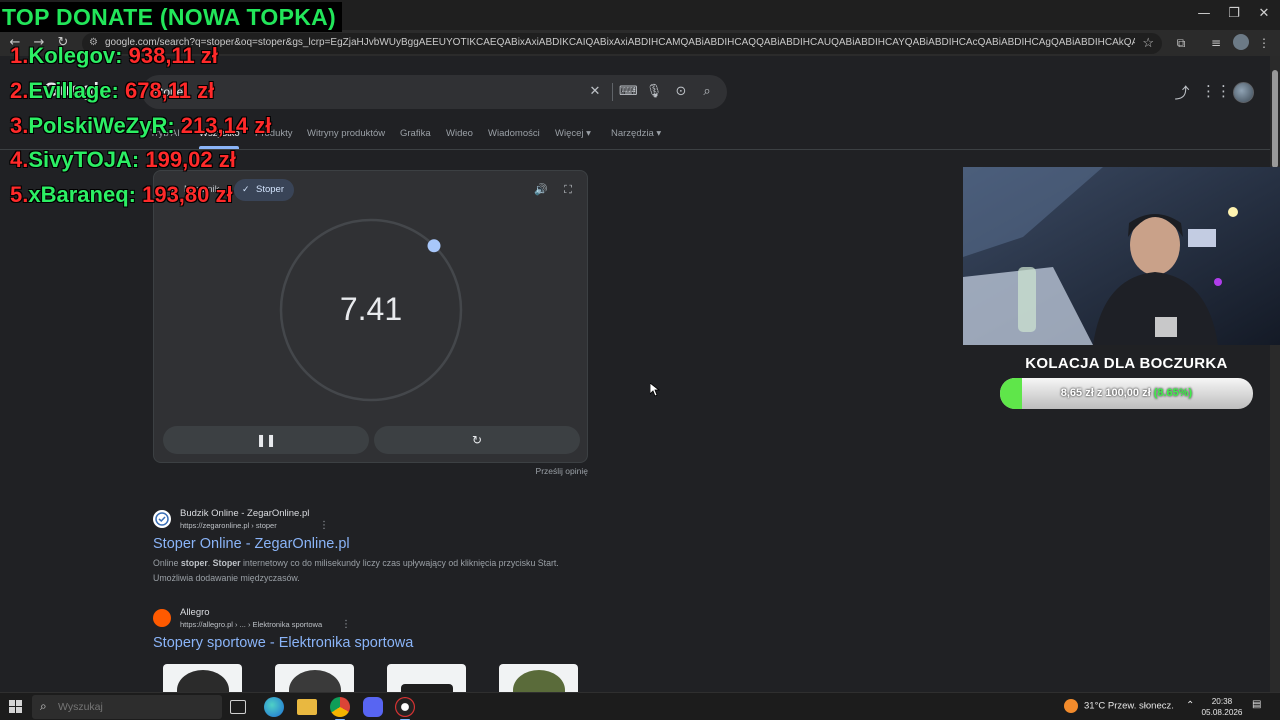 This screenshot has height=720, width=1280. I want to click on donor-name: xBaraneq, so click(78, 194).